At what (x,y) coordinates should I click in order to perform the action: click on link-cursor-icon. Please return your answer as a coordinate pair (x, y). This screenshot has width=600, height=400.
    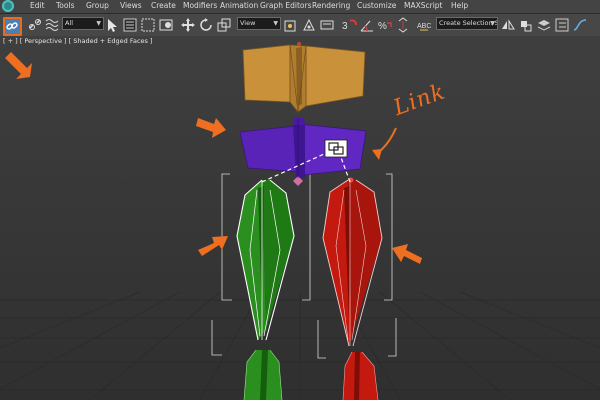
    Looking at the image, I should click on (336, 148).